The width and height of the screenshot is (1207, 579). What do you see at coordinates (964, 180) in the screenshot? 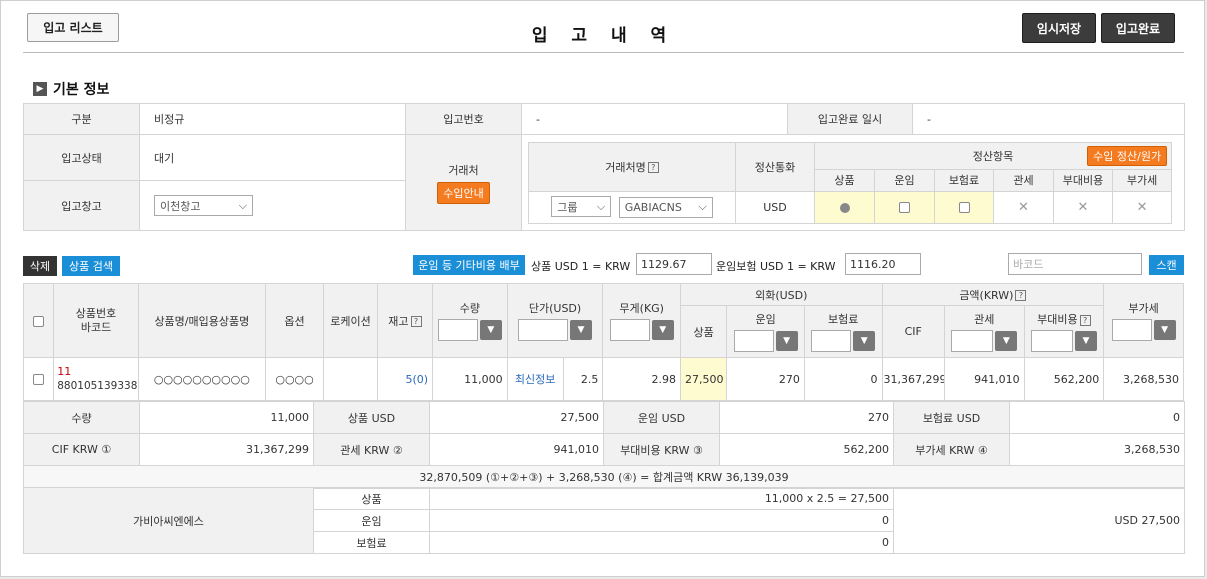
I see `settle-item-insurance: 보험료` at bounding box center [964, 180].